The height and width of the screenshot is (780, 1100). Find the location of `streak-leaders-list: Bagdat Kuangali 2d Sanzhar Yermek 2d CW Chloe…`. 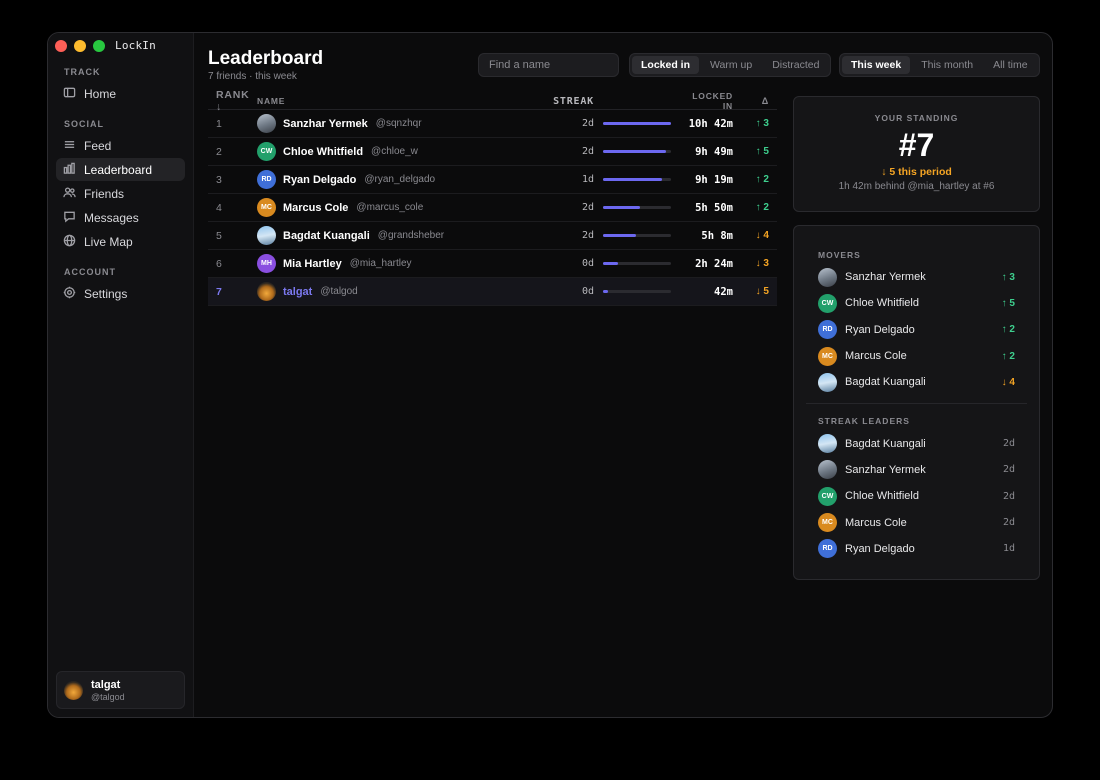

streak-leaders-list: Bagdat Kuangali 2d Sanzhar Yermek 2d CW Chloe… is located at coordinates (916, 495).